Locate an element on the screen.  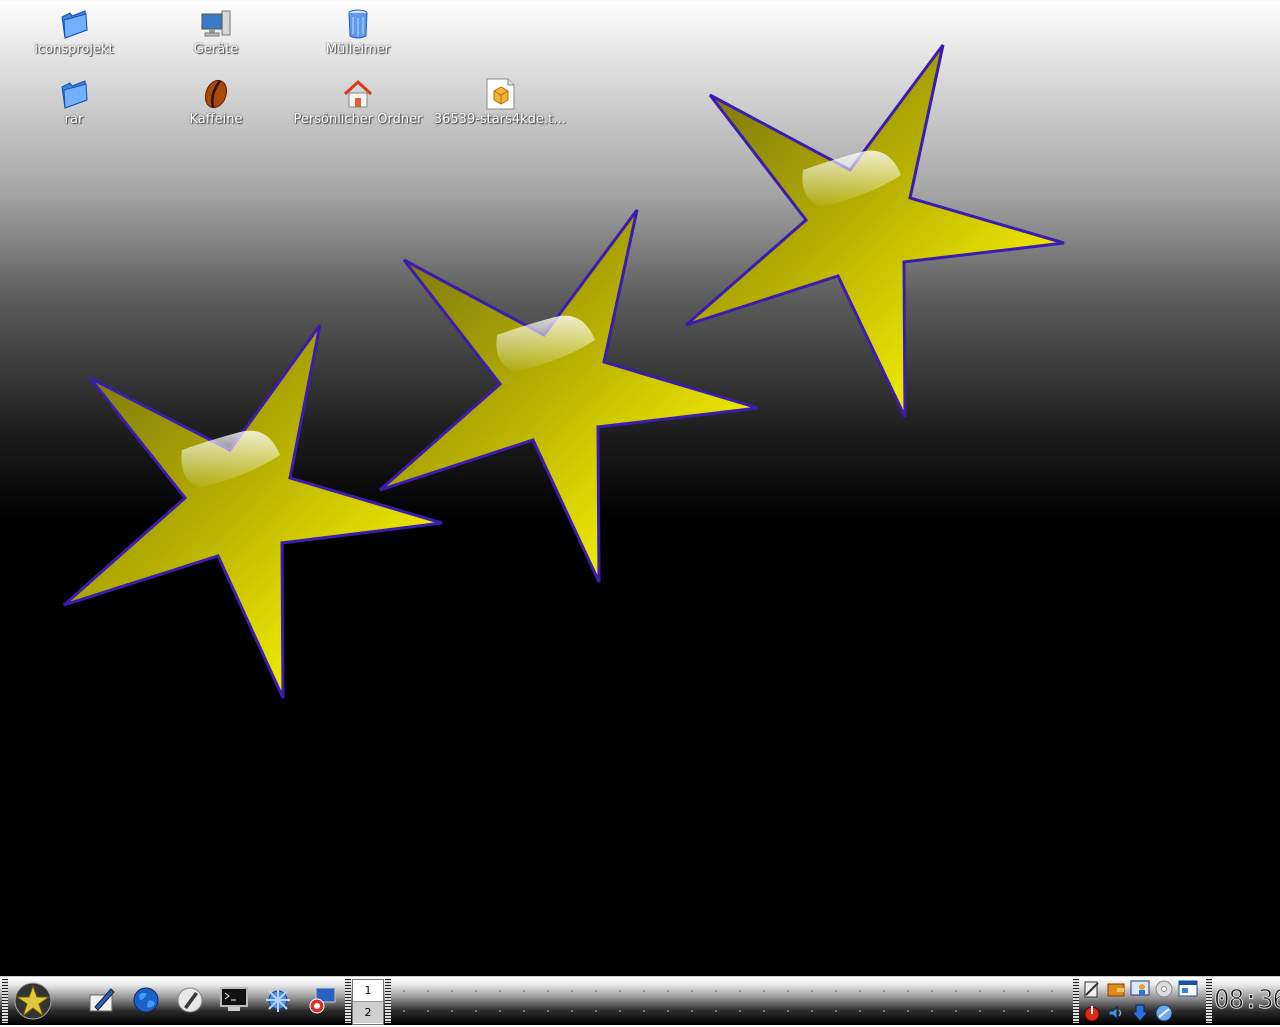
launcher-kvirc is located at coordinates (278, 1001).